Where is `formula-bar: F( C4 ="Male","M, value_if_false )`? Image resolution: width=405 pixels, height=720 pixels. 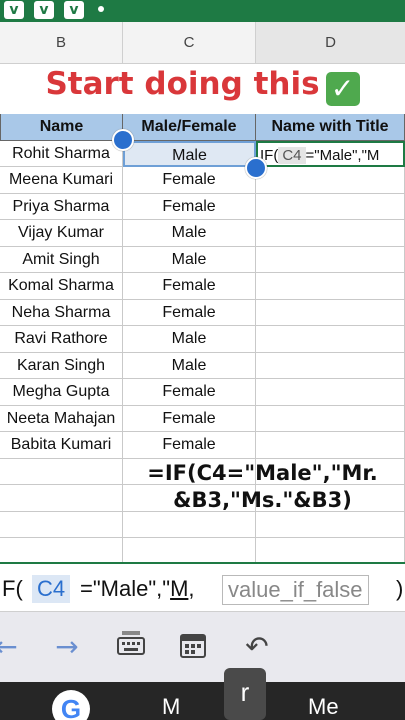
formula-bar: F( C4 ="Male","M, value_if_false ) is located at coordinates (202, 587).